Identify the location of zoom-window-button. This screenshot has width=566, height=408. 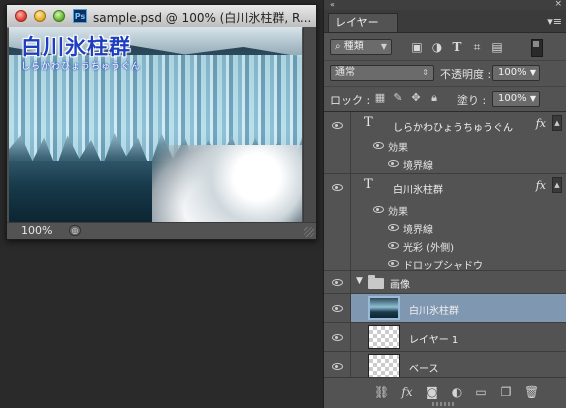
(59, 16).